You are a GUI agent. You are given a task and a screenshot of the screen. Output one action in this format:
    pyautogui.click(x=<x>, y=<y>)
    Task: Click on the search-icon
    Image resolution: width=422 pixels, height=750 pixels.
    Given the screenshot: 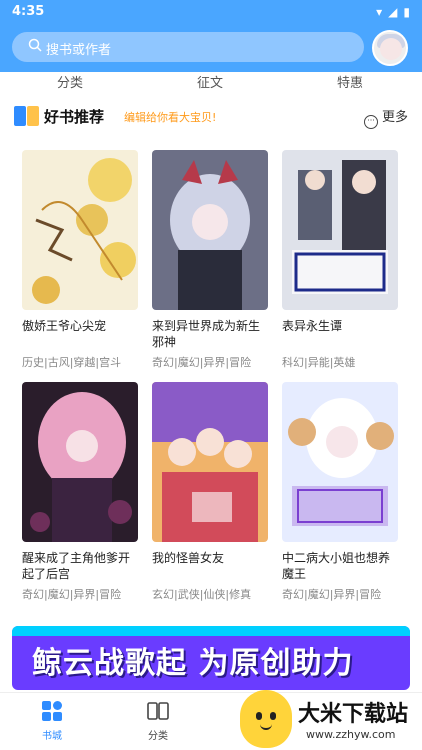 What is the action you would take?
    pyautogui.click(x=35, y=45)
    